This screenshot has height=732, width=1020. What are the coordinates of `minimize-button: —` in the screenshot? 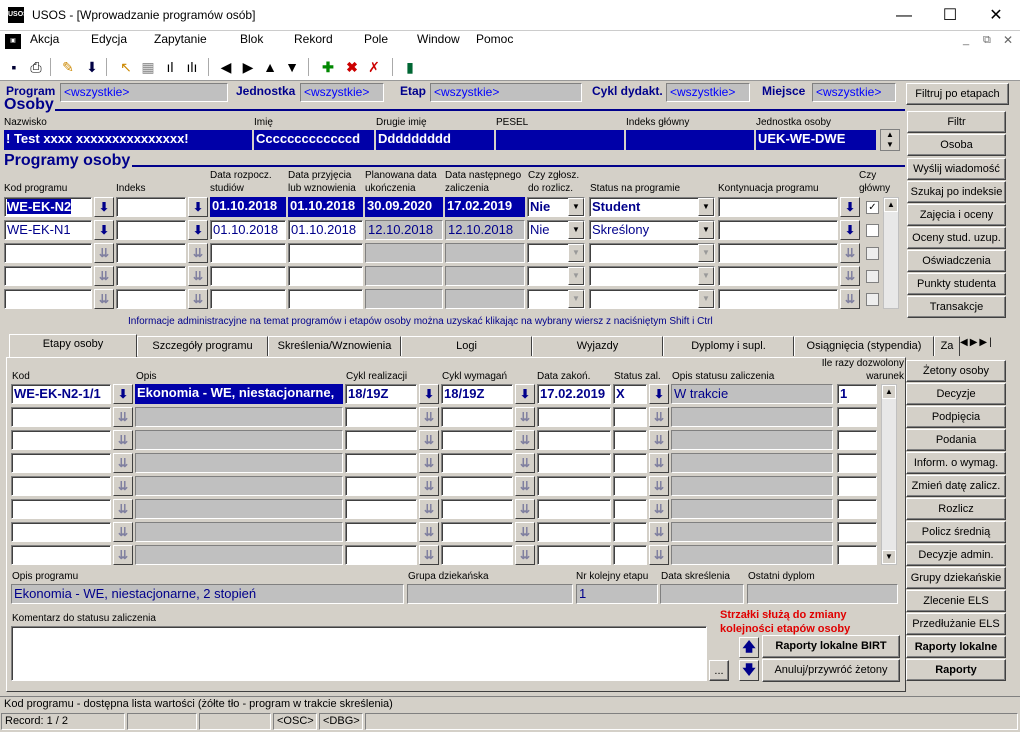 It's located at (904, 15).